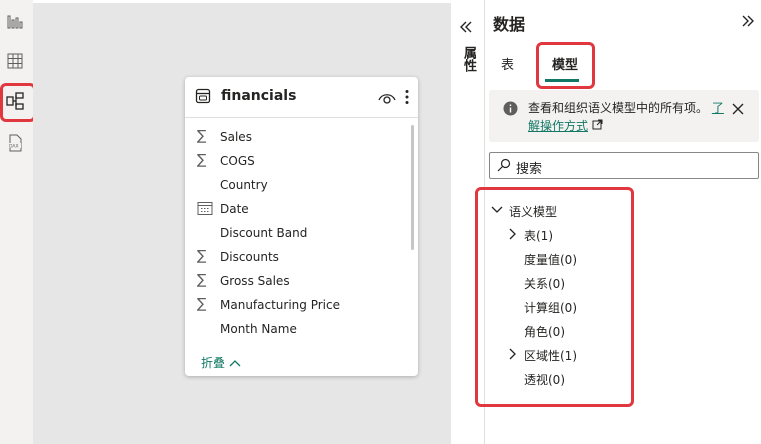 The image size is (761, 444). Describe the element at coordinates (510, 108) in the screenshot. I see `info-icon` at that location.